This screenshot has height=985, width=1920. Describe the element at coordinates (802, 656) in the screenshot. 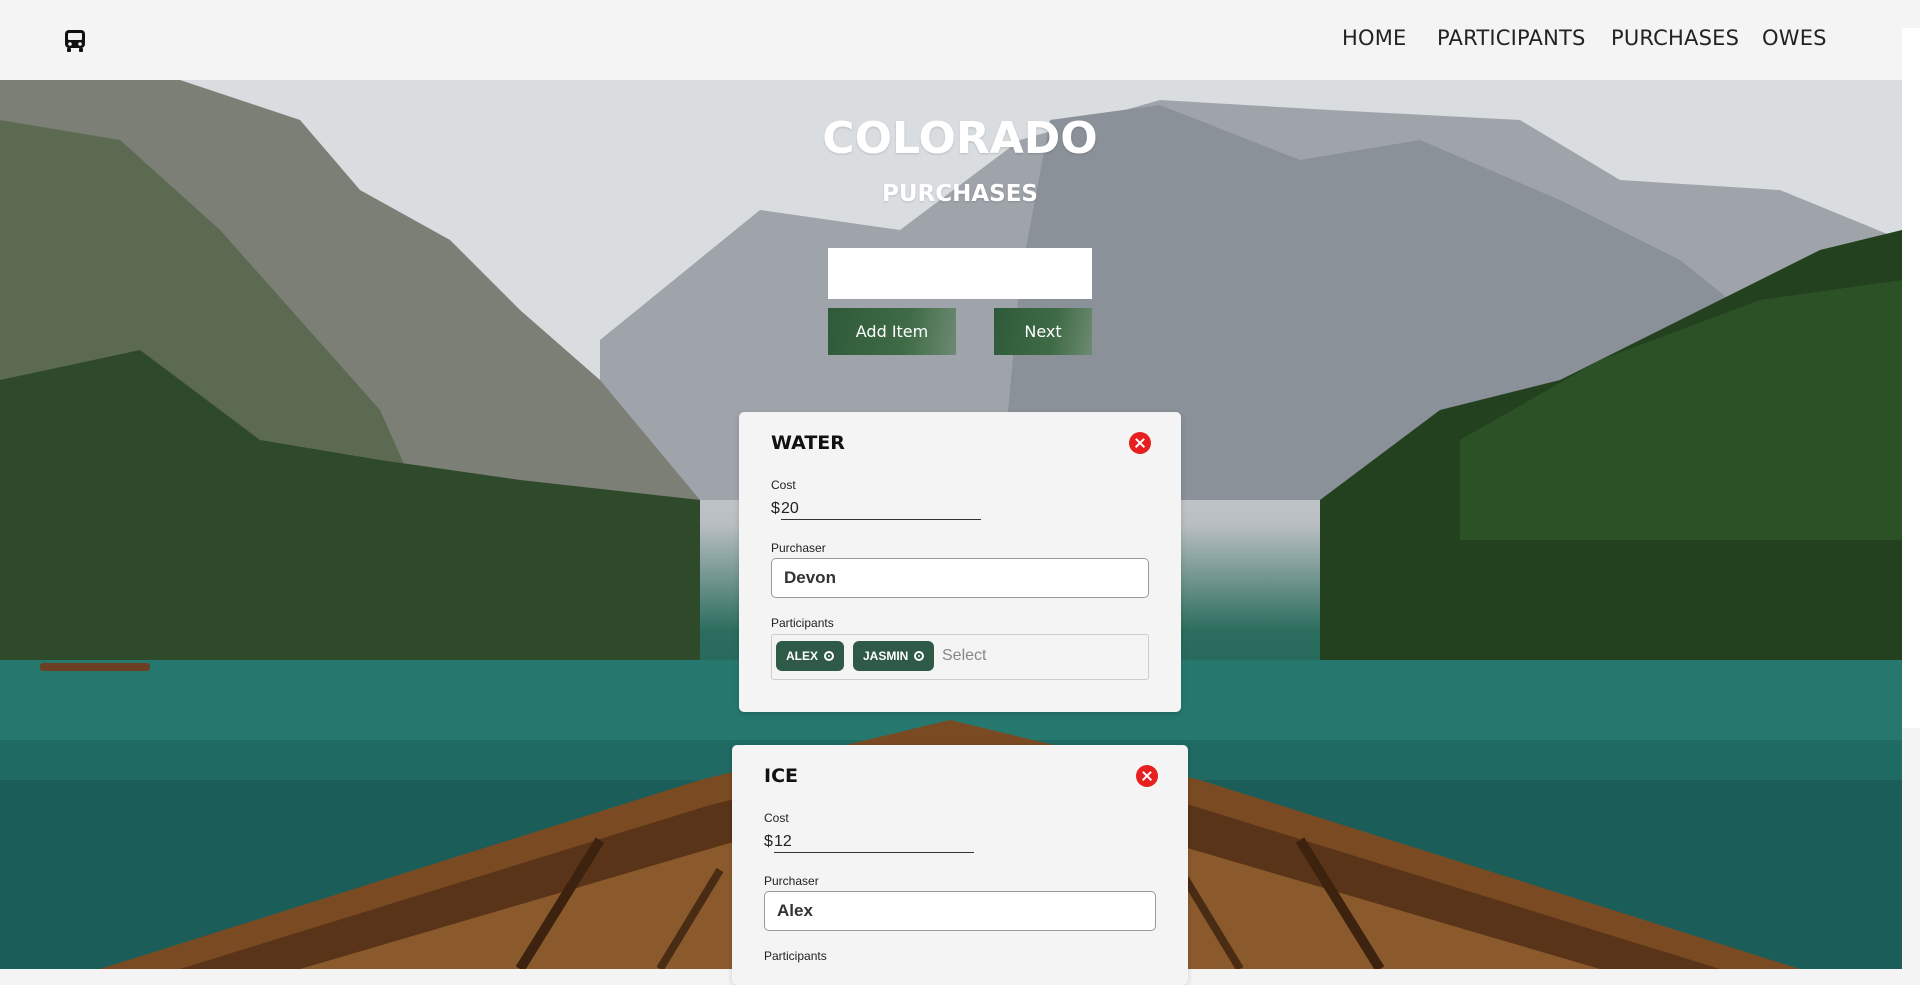

I see `participant-chip-label: ALEX` at that location.